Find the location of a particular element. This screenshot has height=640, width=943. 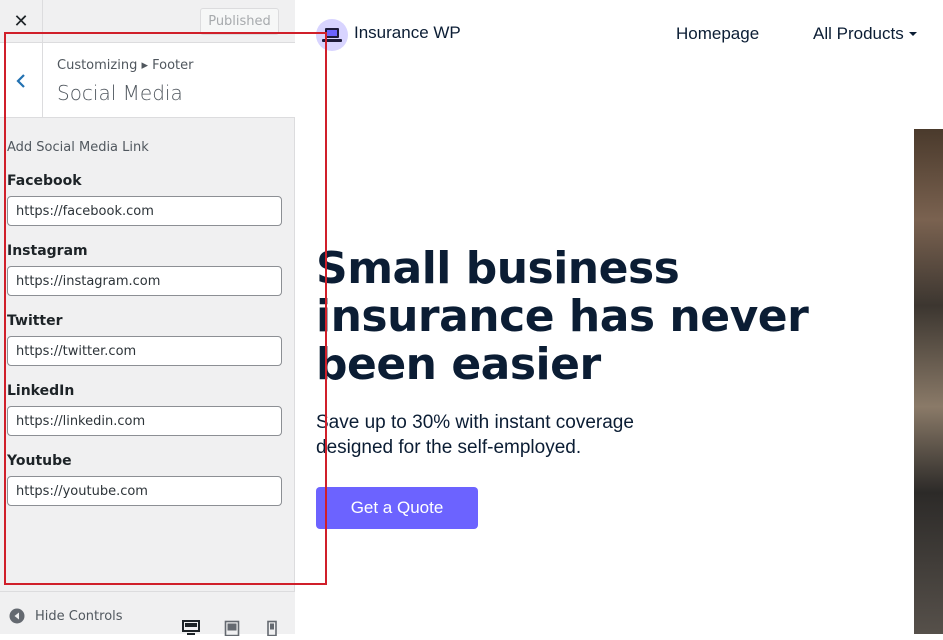

youtube-field-group: Youtube is located at coordinates (144, 488).